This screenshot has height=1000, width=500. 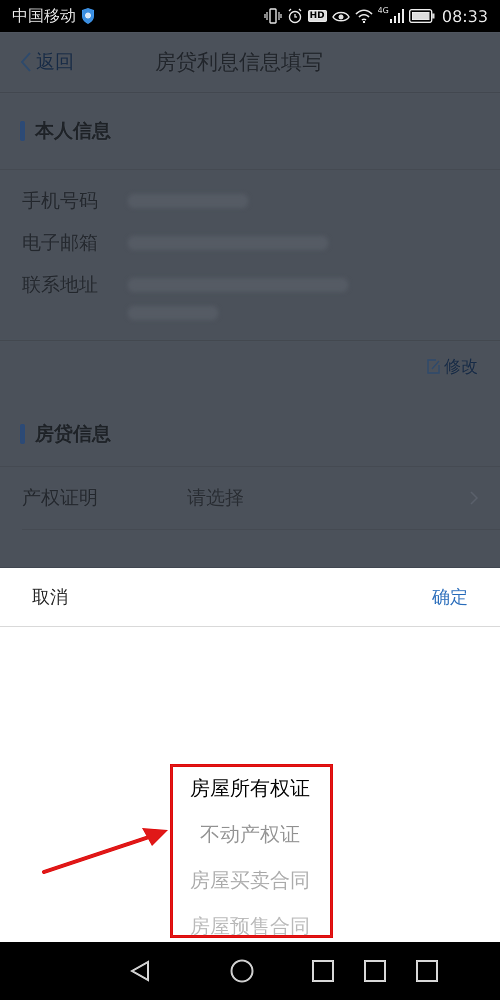 What do you see at coordinates (397, 16) in the screenshot?
I see `signal-icon` at bounding box center [397, 16].